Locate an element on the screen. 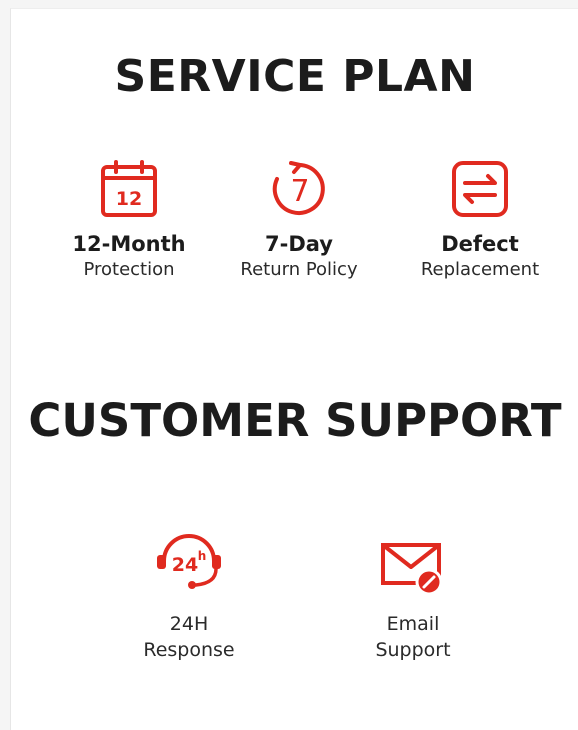 The height and width of the screenshot is (730, 578). feature-defect-subtitle: Replacement is located at coordinates (480, 269).